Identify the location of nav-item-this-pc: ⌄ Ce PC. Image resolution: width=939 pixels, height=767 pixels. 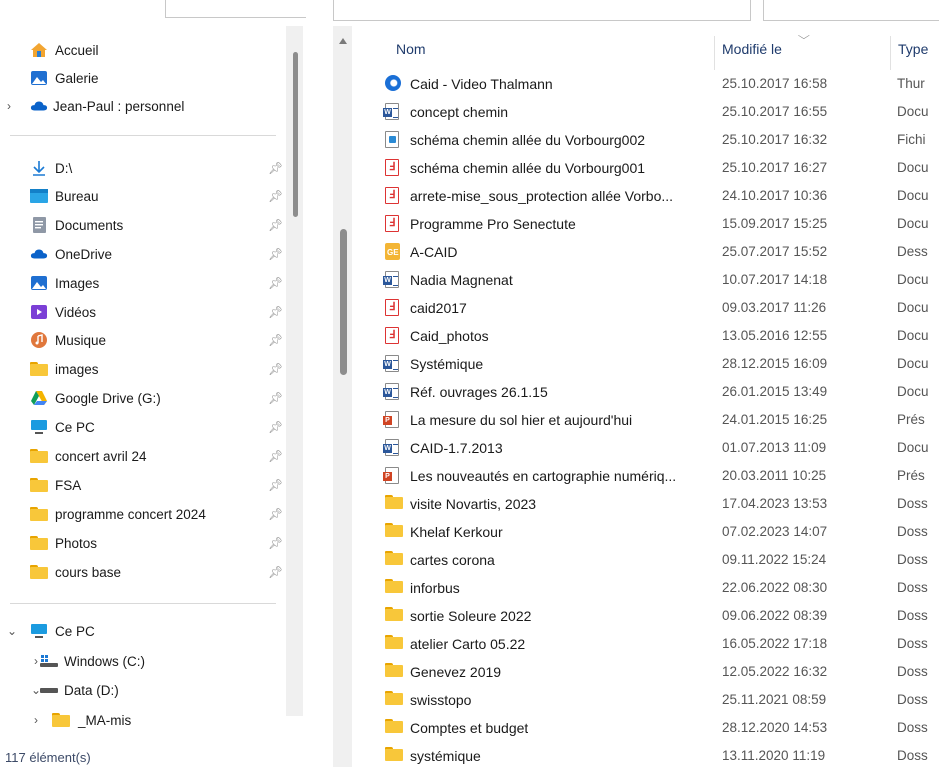
(145, 631).